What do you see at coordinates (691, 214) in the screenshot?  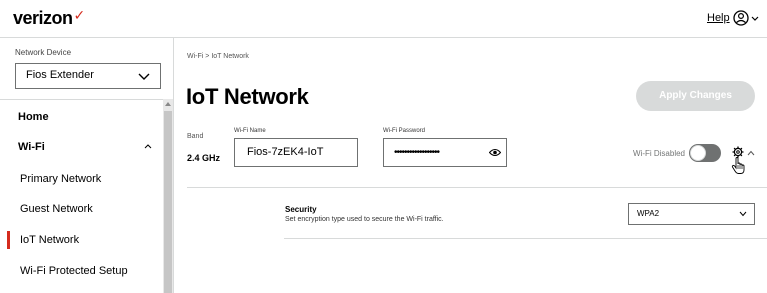 I see `security-type-select: WPA2` at bounding box center [691, 214].